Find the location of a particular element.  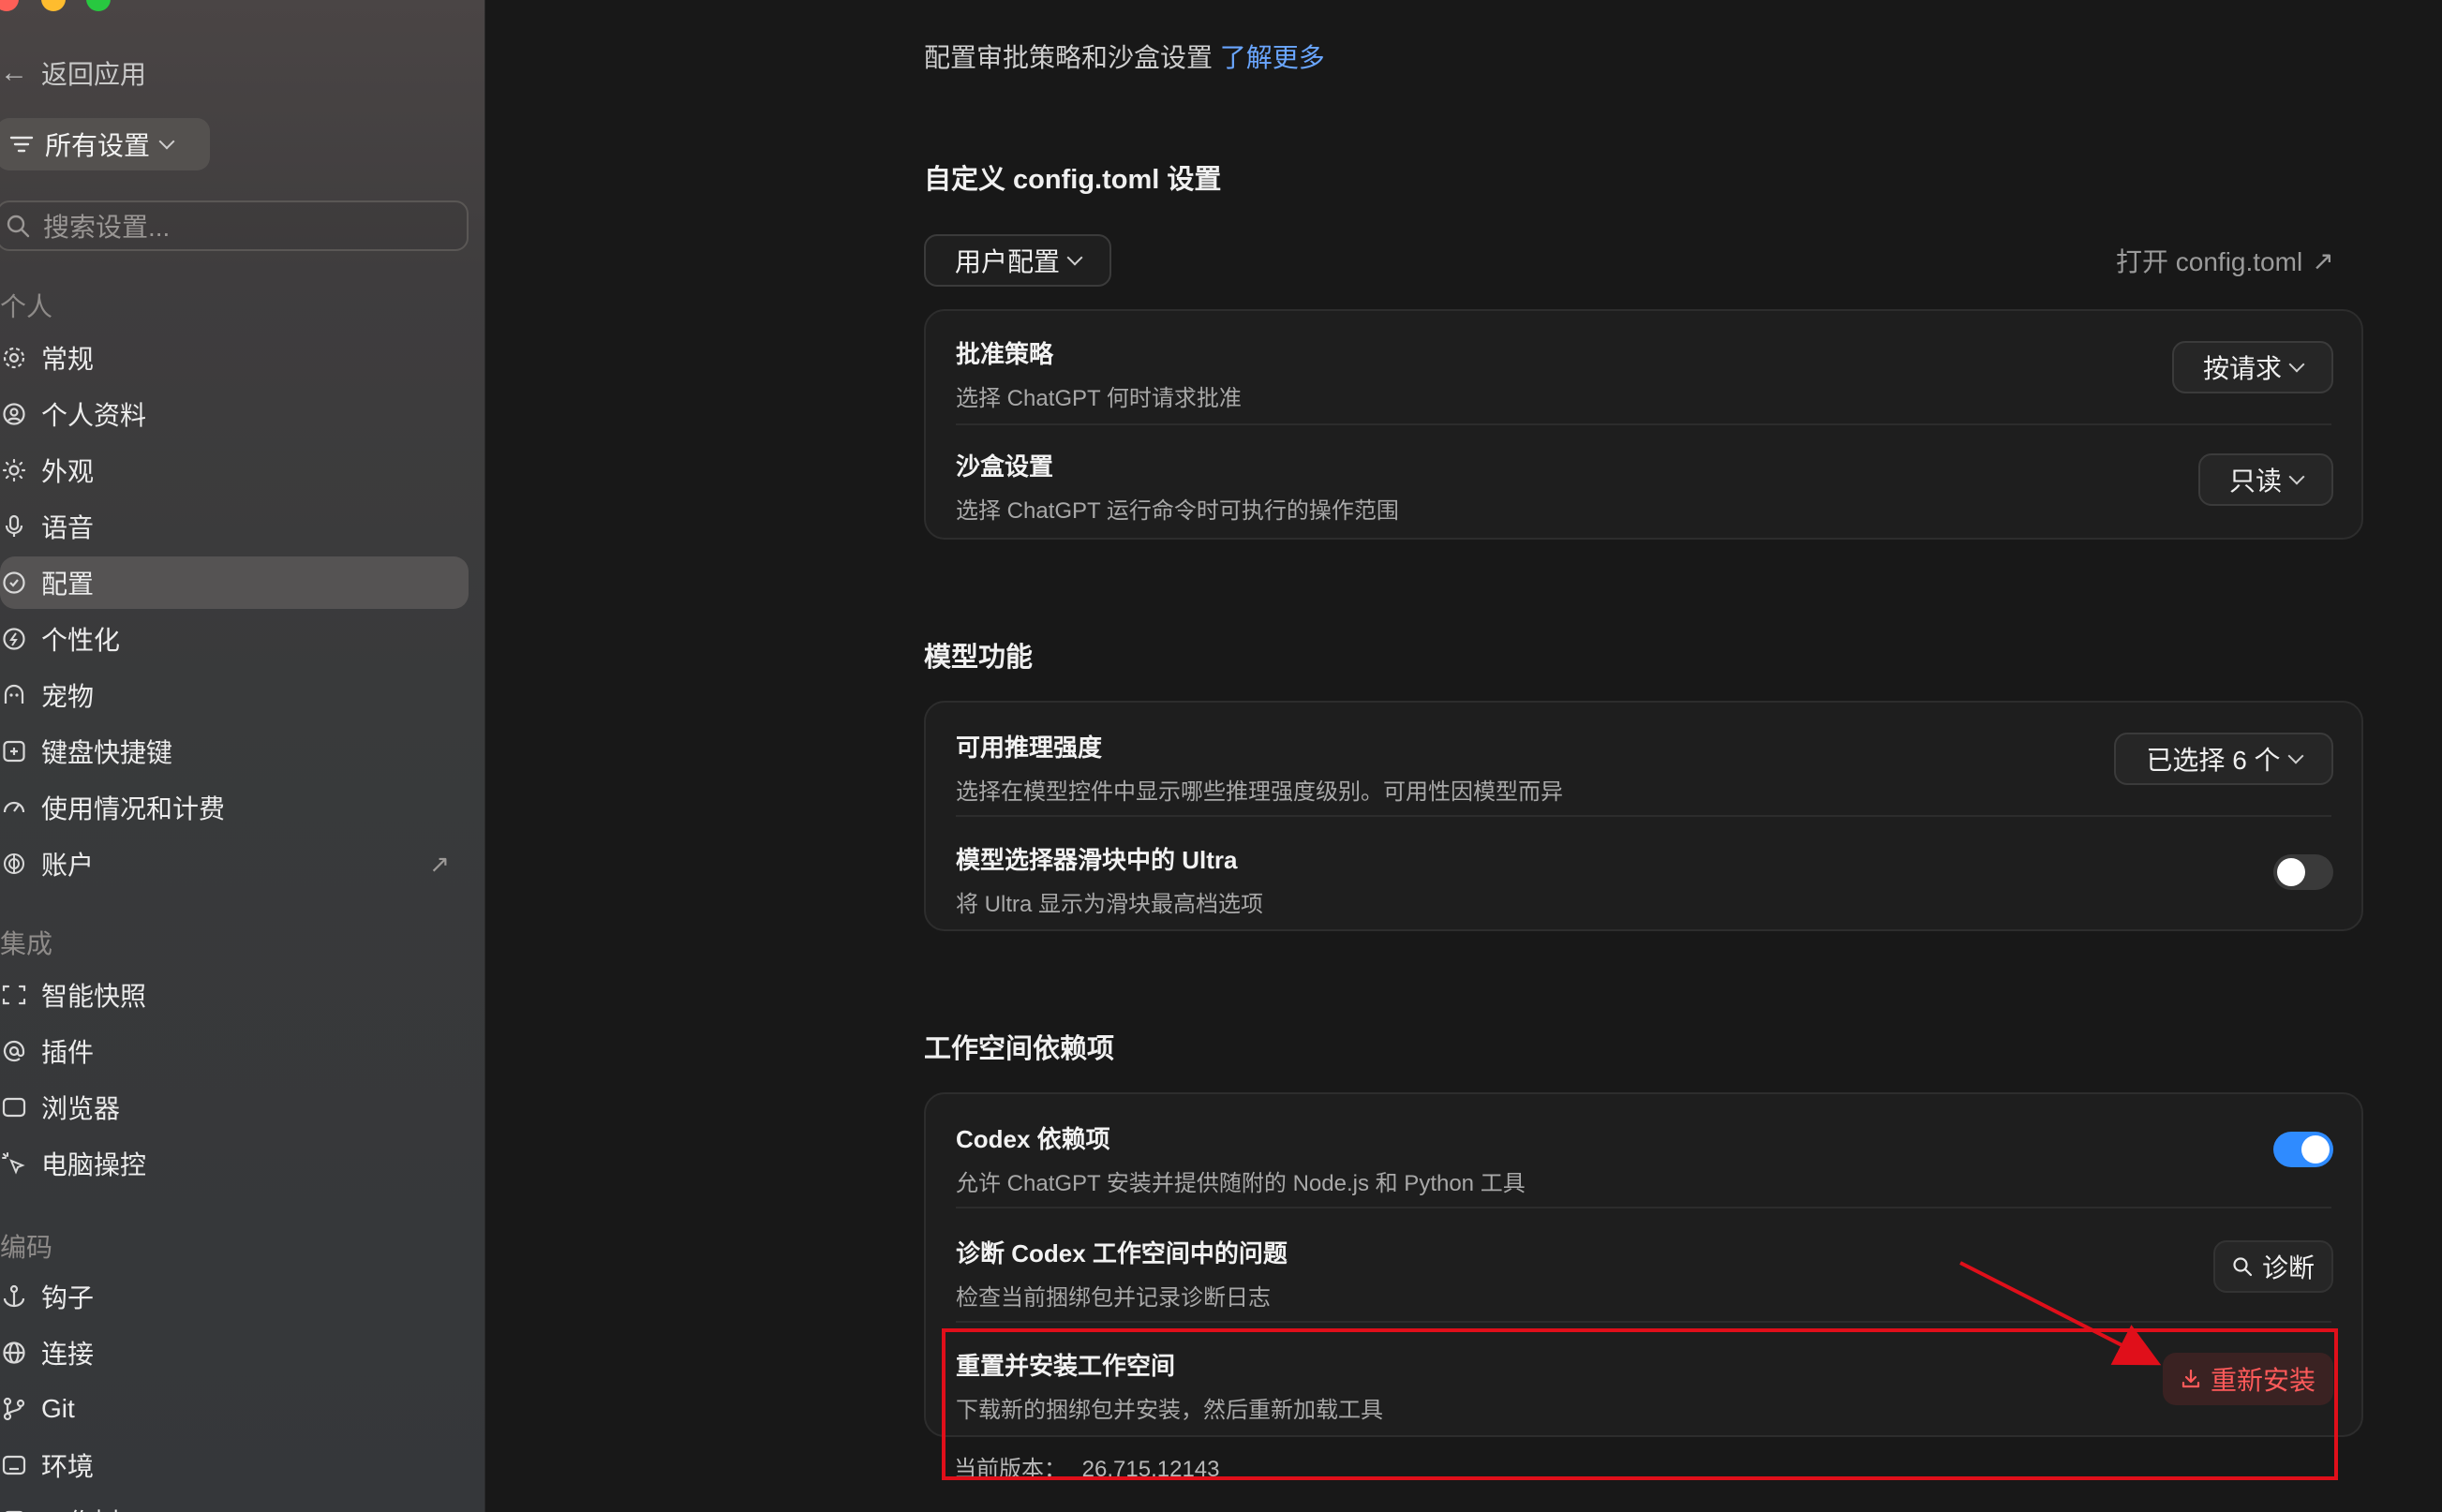

sidebar-item-personal-5: 个性化 is located at coordinates (234, 639).